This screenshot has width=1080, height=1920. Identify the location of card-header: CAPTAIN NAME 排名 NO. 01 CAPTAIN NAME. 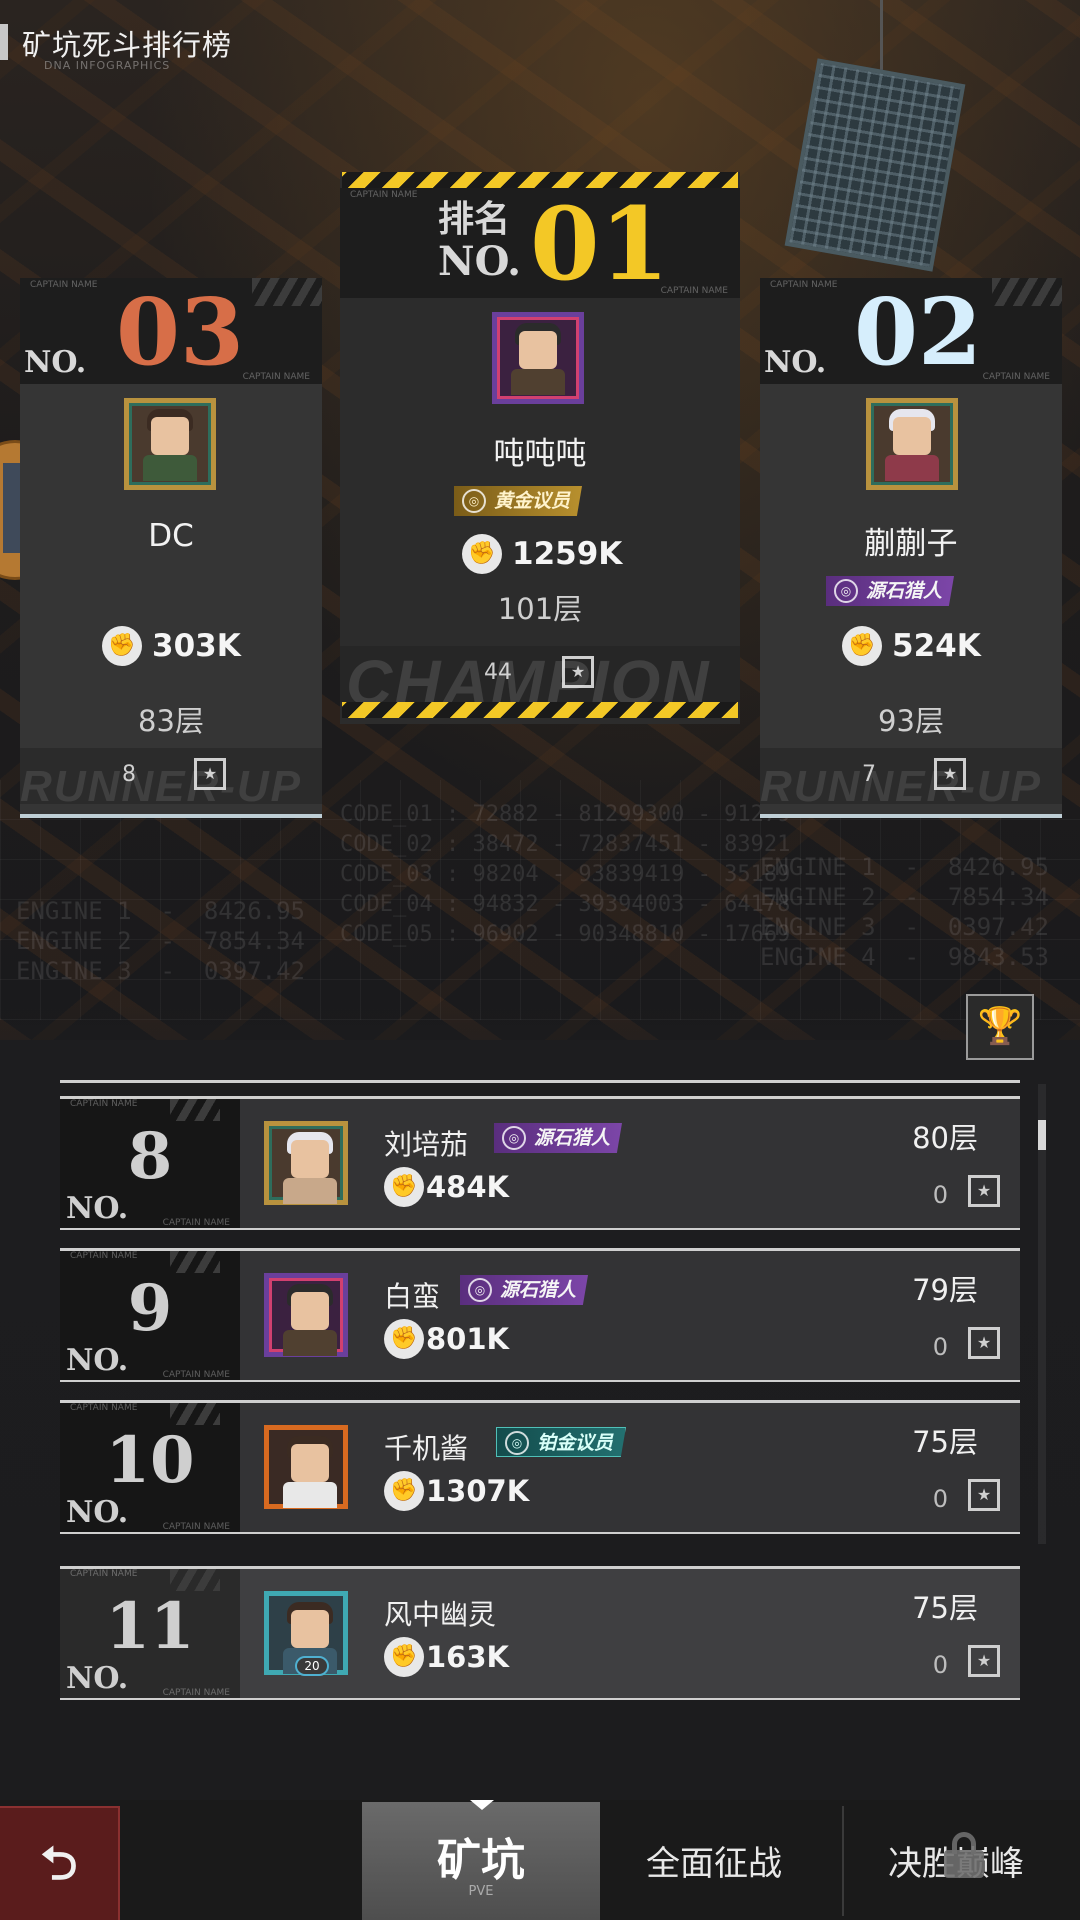
(540, 243).